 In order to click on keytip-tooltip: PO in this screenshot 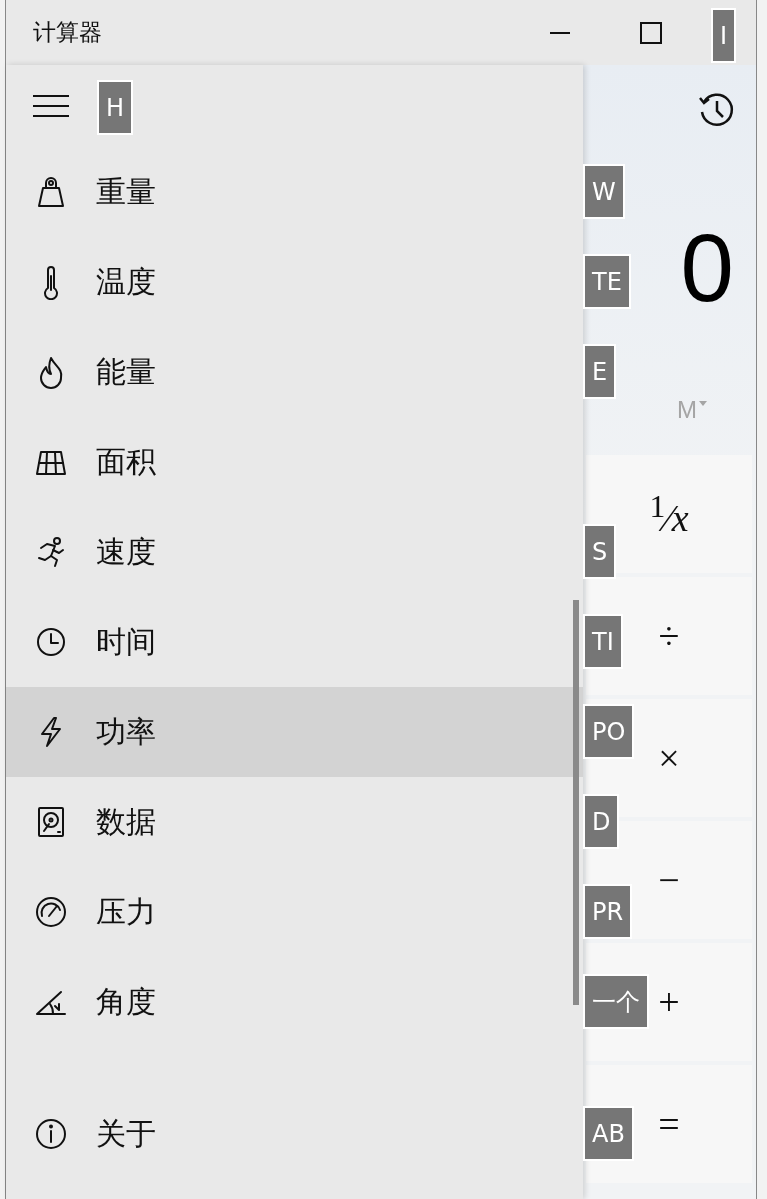, I will do `click(609, 731)`.